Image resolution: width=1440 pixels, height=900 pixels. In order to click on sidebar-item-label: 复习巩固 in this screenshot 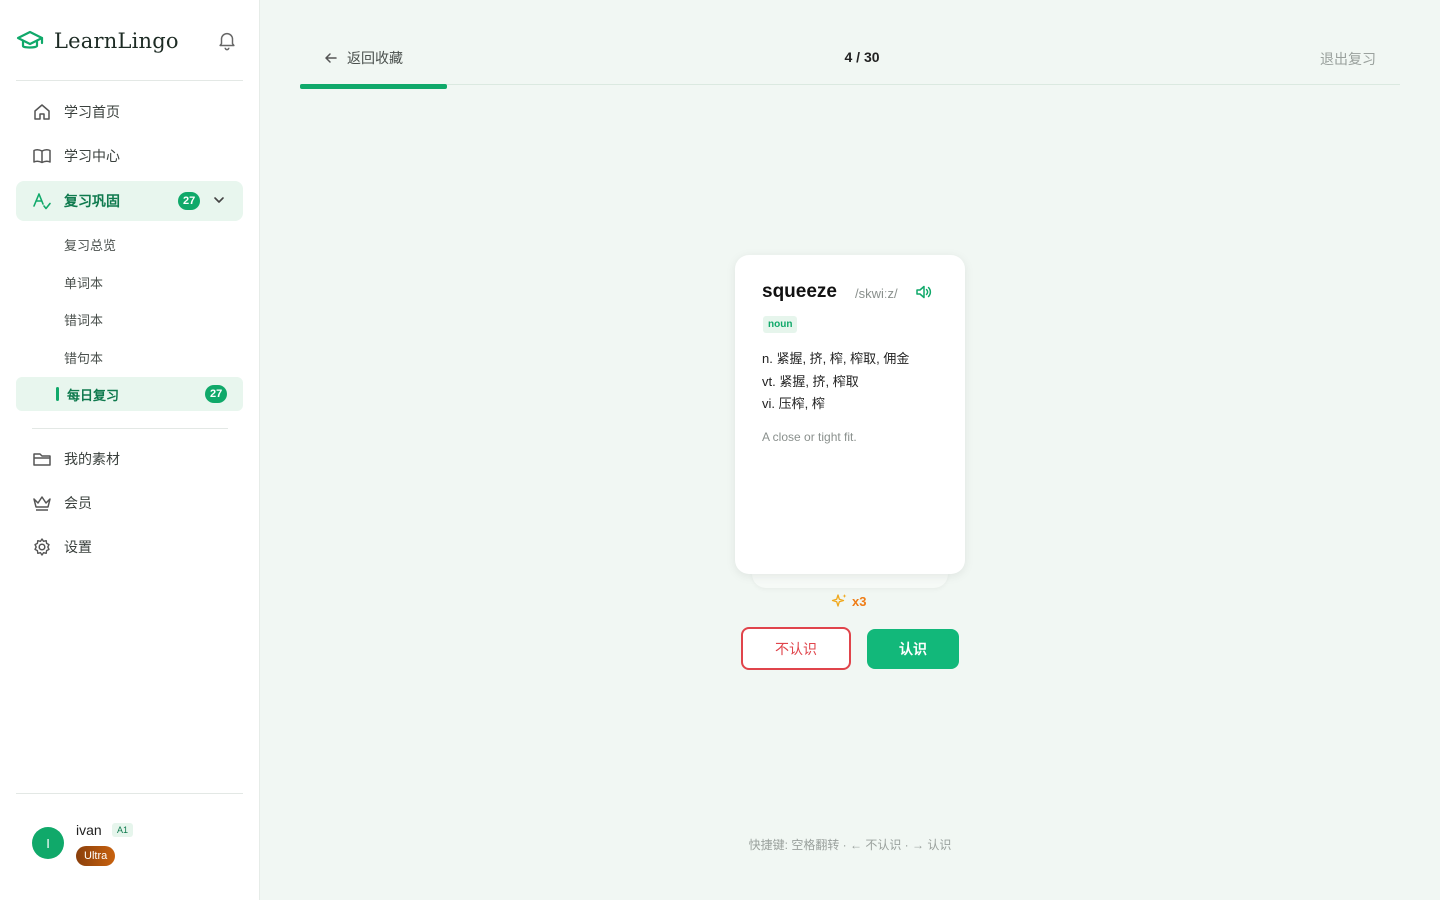, I will do `click(92, 201)`.